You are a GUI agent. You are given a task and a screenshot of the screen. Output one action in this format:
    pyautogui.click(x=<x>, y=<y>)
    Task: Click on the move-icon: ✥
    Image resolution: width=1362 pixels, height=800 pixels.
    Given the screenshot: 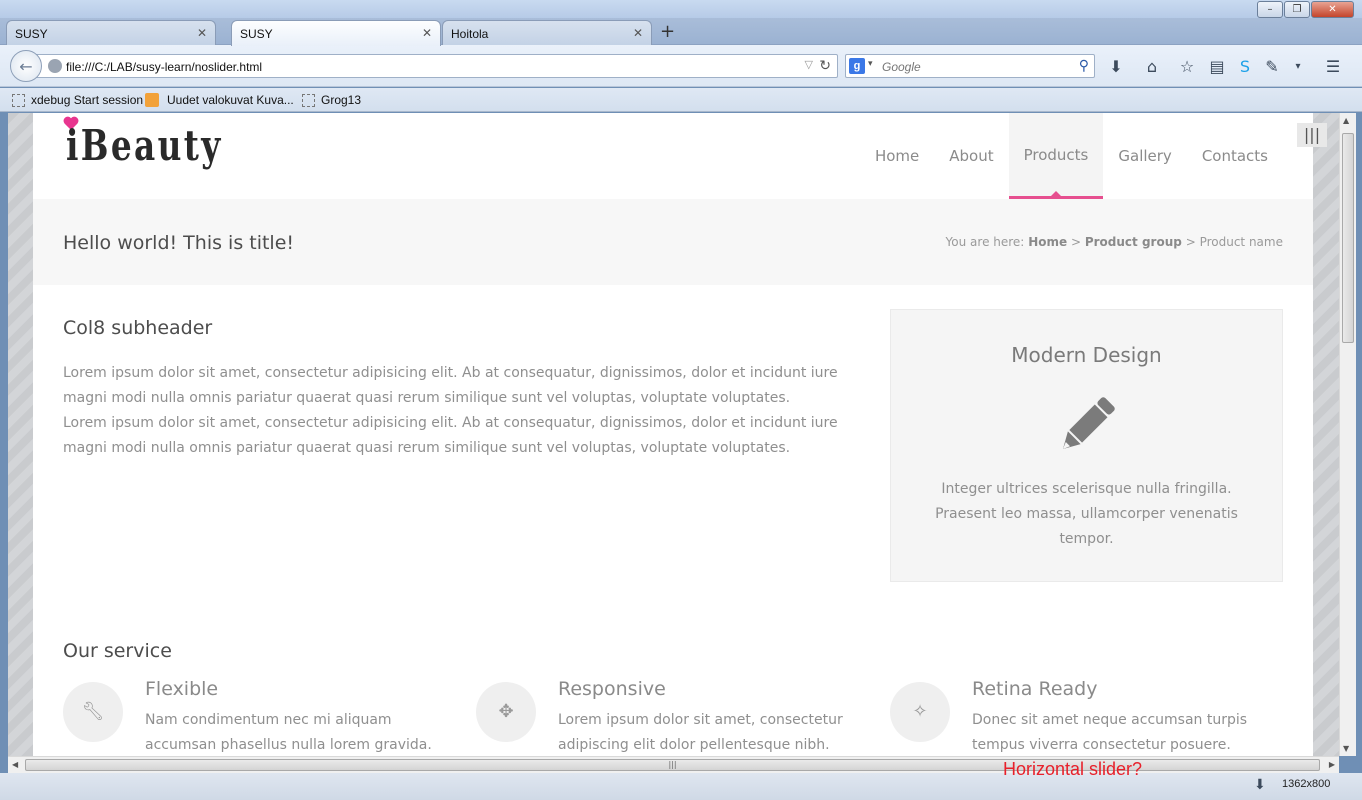 What is the action you would take?
    pyautogui.click(x=506, y=712)
    